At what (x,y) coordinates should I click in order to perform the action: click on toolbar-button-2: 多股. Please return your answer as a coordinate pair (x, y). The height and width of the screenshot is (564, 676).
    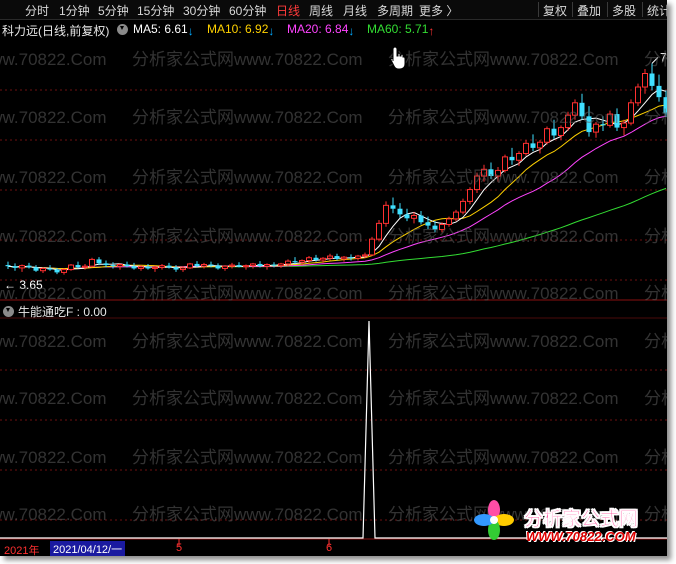
    Looking at the image, I should click on (624, 10).